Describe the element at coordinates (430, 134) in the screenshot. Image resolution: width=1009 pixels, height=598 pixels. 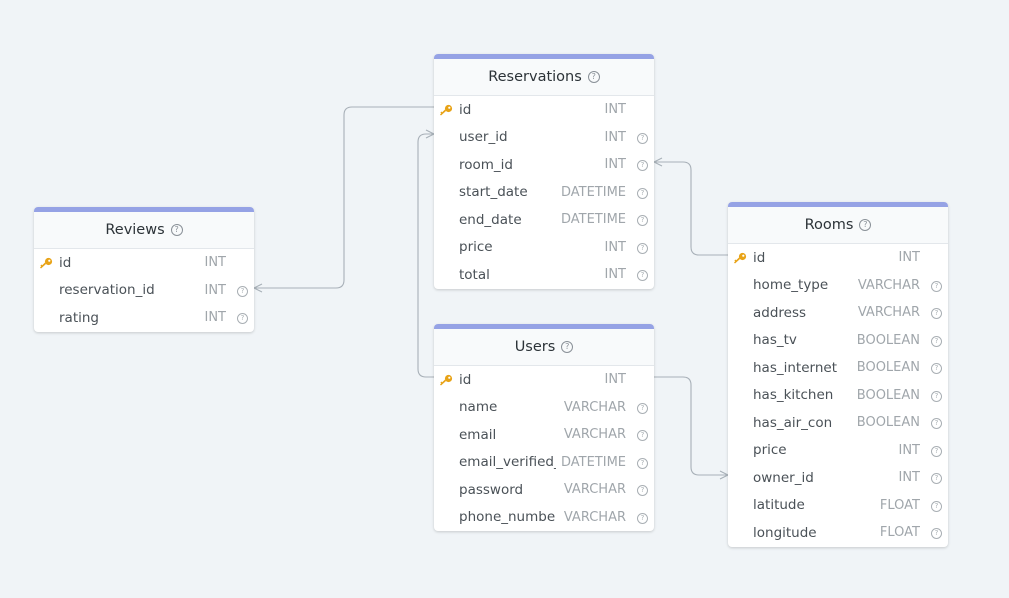
I see `crowfoot-reservations-user-id` at that location.